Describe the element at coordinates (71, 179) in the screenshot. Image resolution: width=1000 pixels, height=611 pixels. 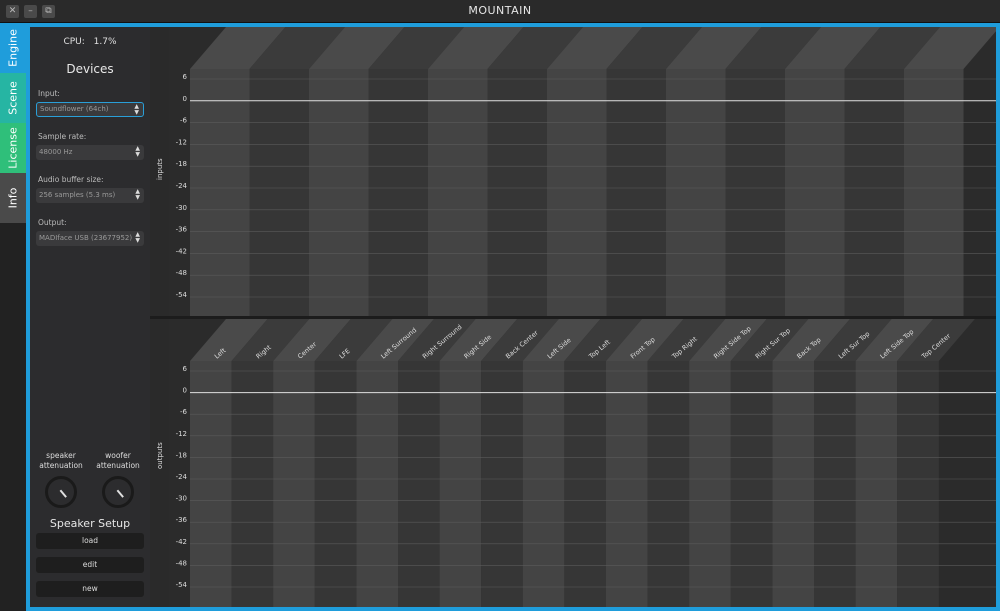
I see `buffer-size-label: Audio buffer size:` at that location.